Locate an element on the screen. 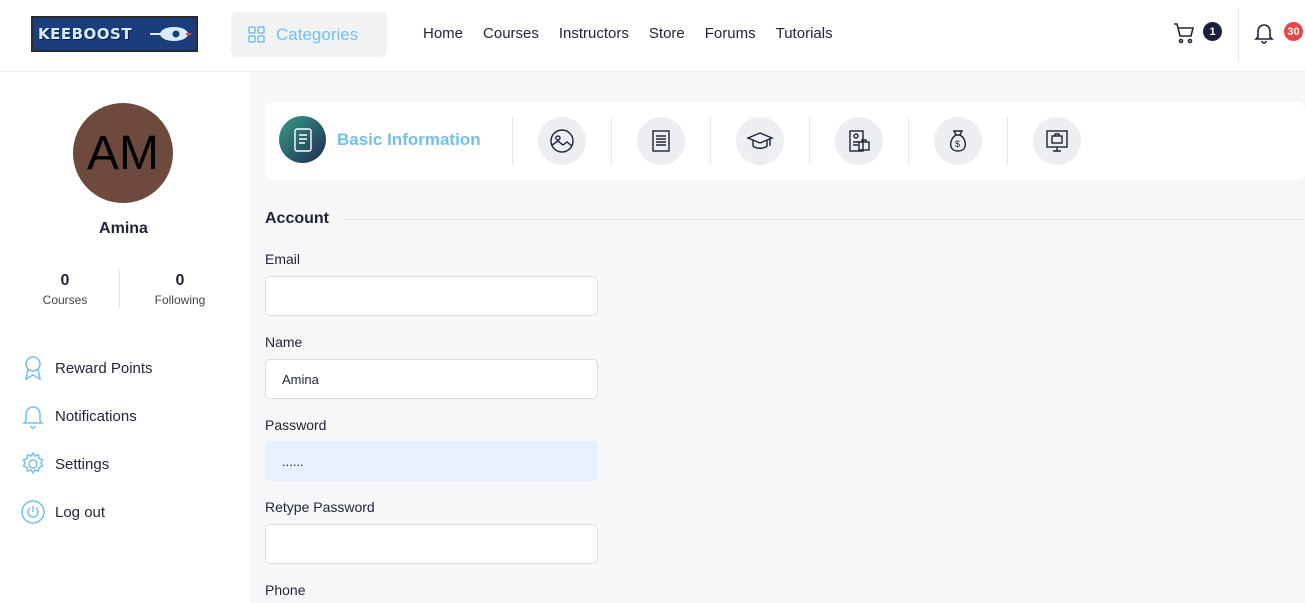 Image resolution: width=1305 pixels, height=603 pixels. cart-icon is located at coordinates (1184, 33).